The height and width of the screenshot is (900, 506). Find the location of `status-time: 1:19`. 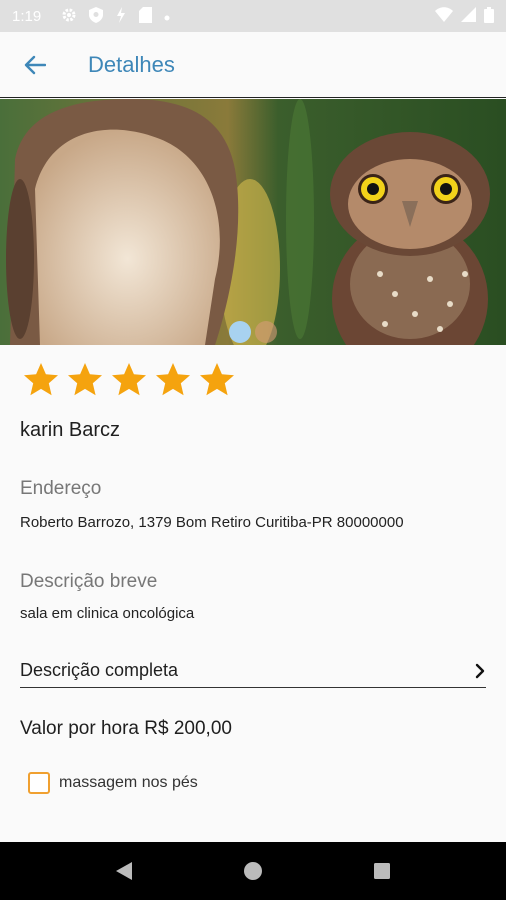

status-time: 1:19 is located at coordinates (27, 16).